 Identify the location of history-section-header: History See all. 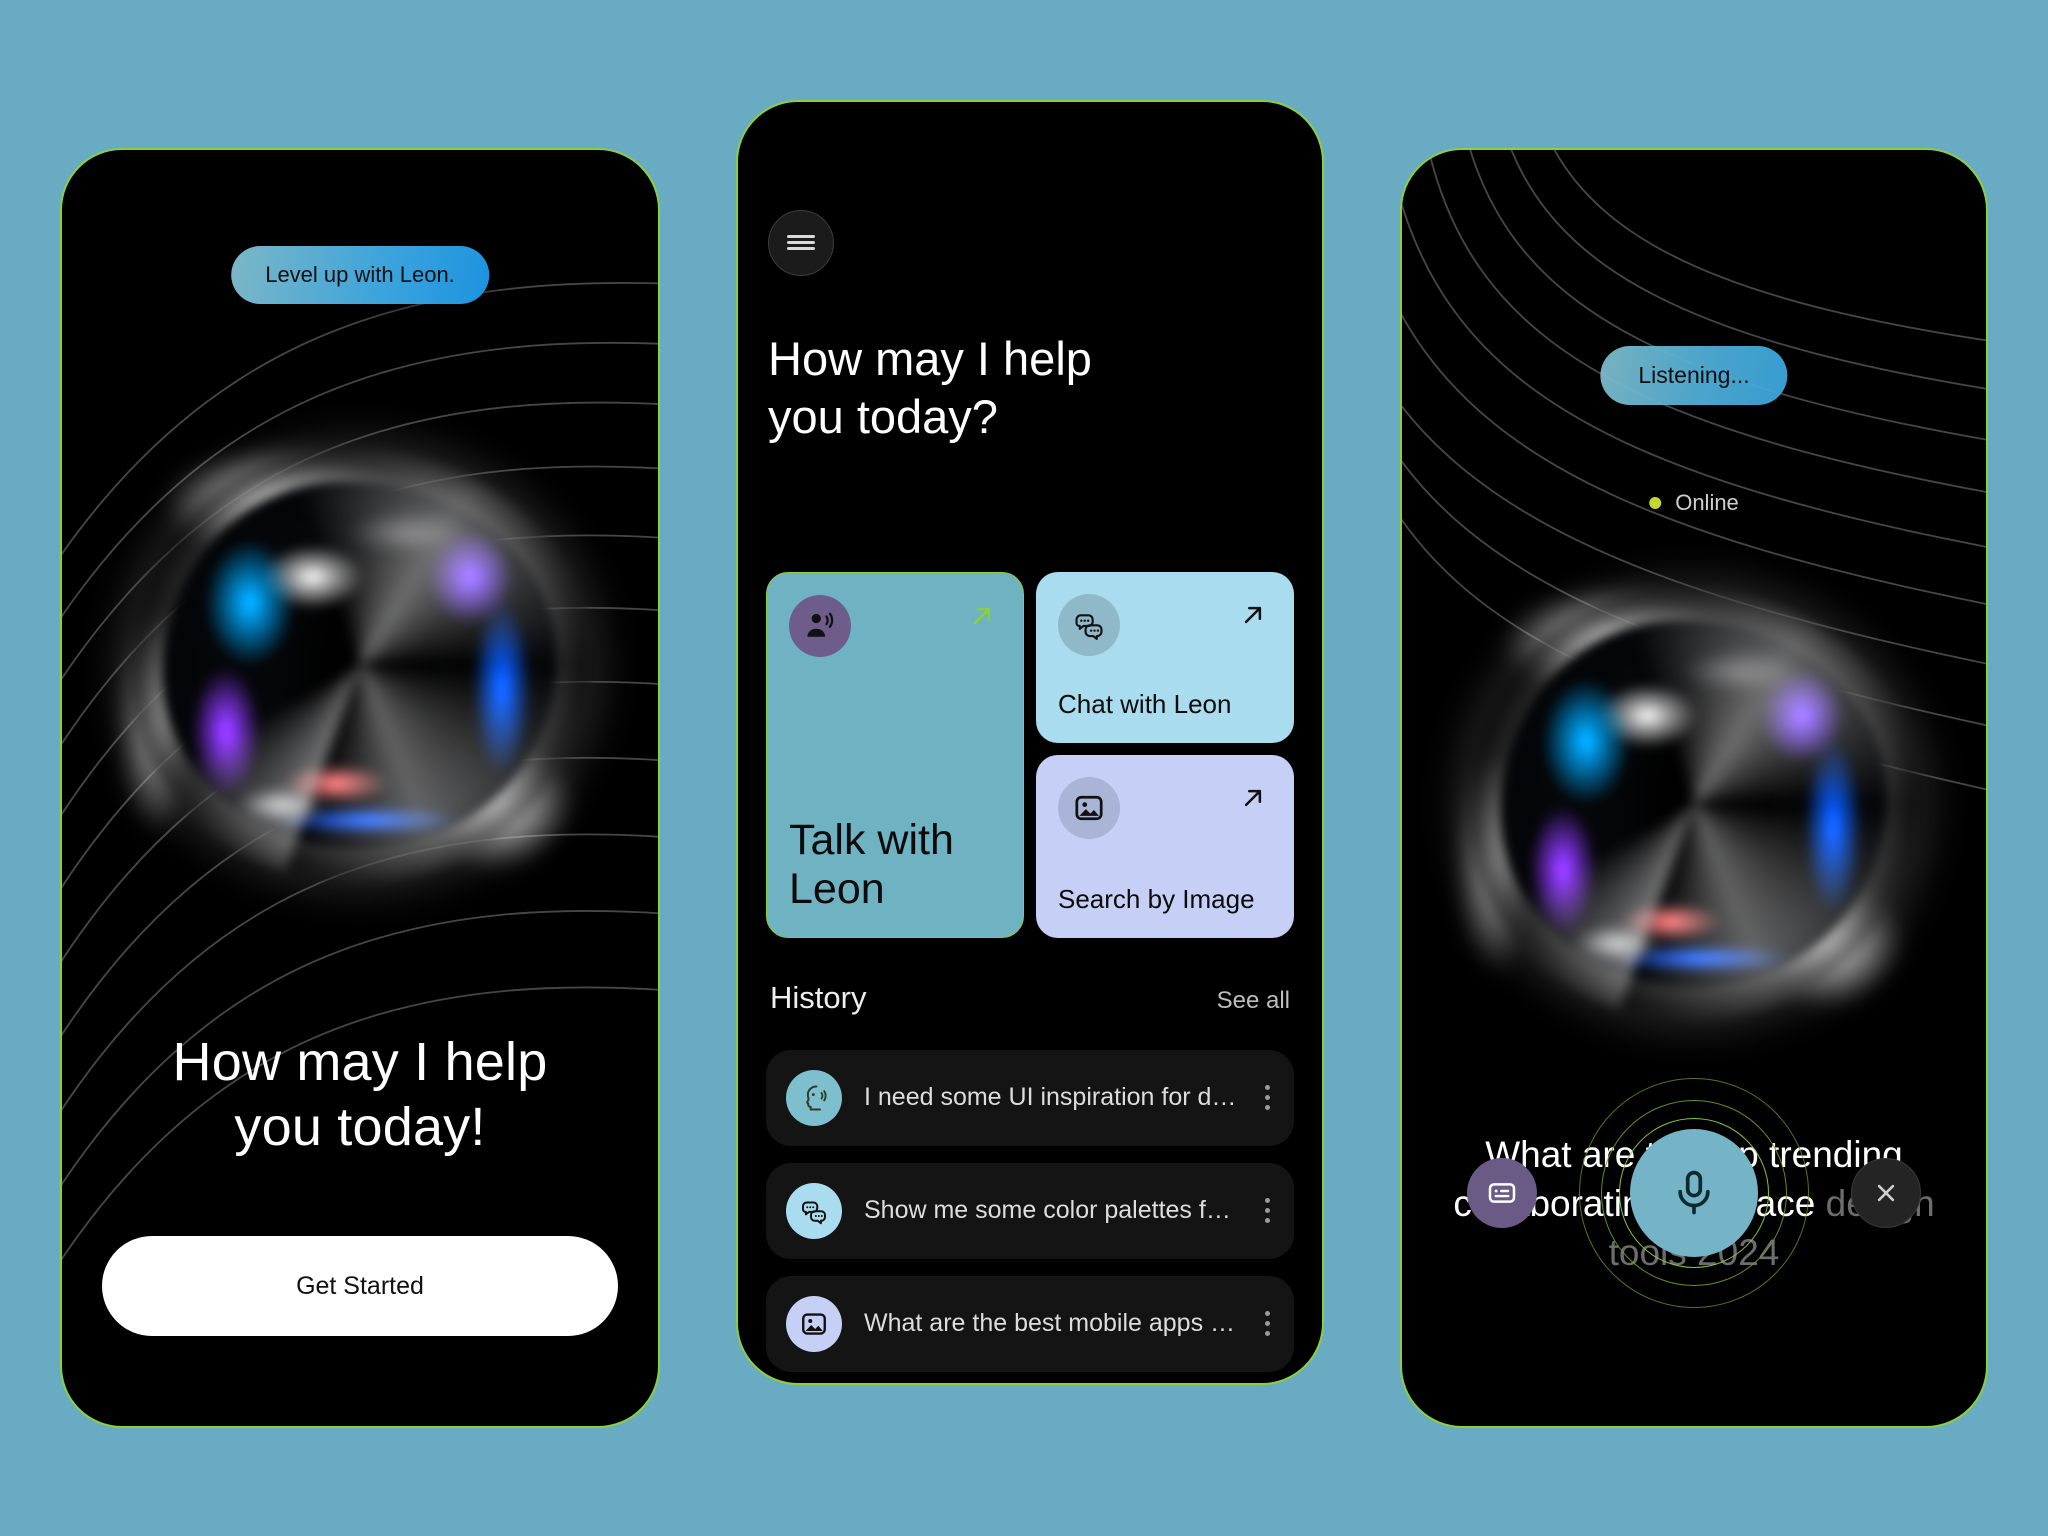
(1030, 998).